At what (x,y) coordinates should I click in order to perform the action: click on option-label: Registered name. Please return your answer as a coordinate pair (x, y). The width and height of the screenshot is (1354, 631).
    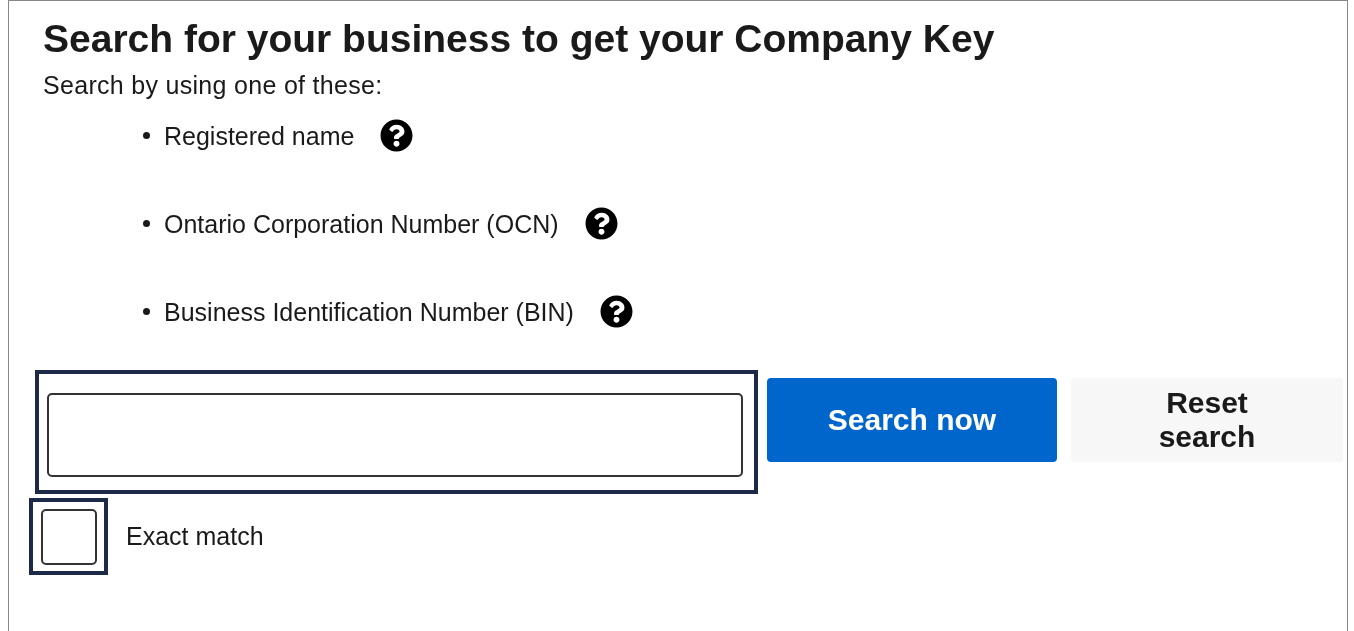
    Looking at the image, I should click on (259, 136).